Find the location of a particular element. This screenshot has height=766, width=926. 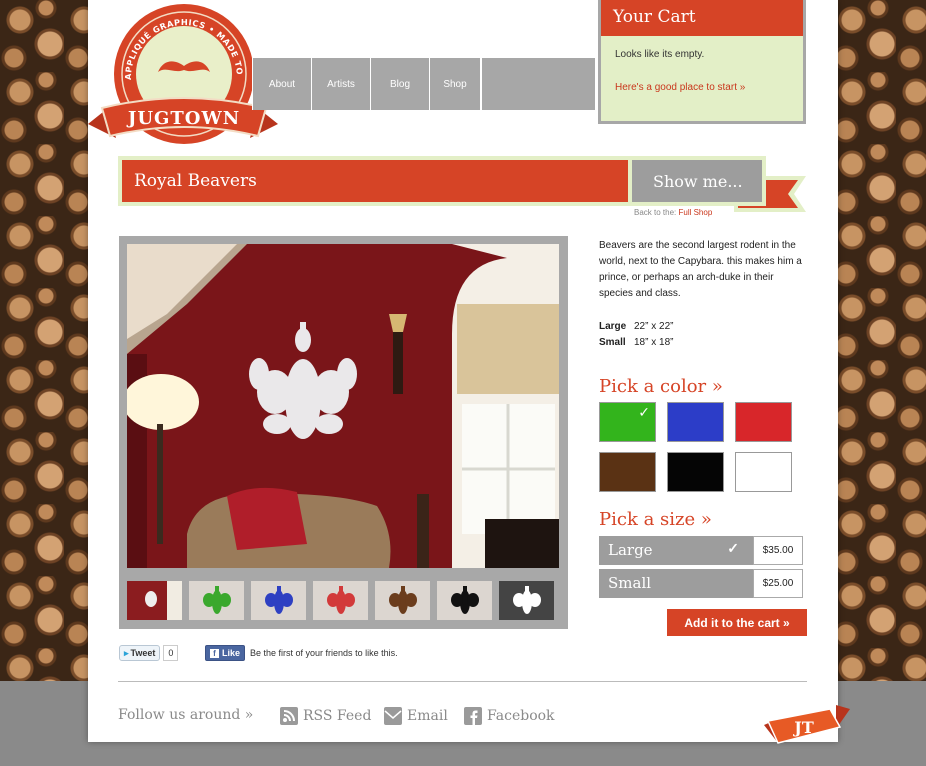

swatch-black is located at coordinates (695, 472).